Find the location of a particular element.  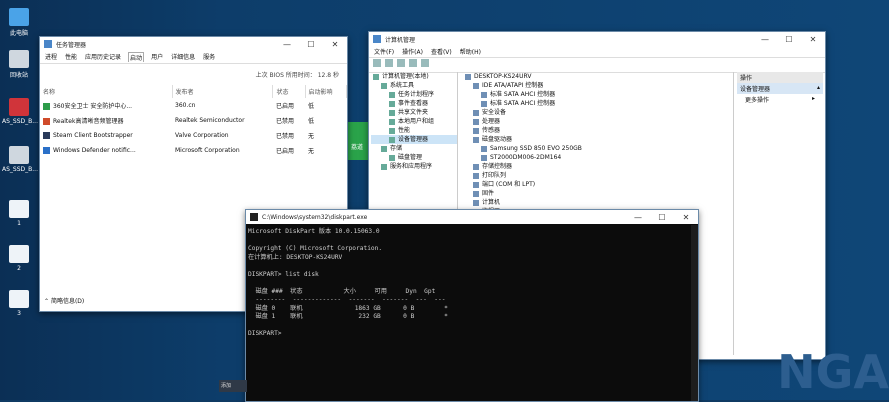

tree-item: 服务和应用程序 is located at coordinates (414, 166).